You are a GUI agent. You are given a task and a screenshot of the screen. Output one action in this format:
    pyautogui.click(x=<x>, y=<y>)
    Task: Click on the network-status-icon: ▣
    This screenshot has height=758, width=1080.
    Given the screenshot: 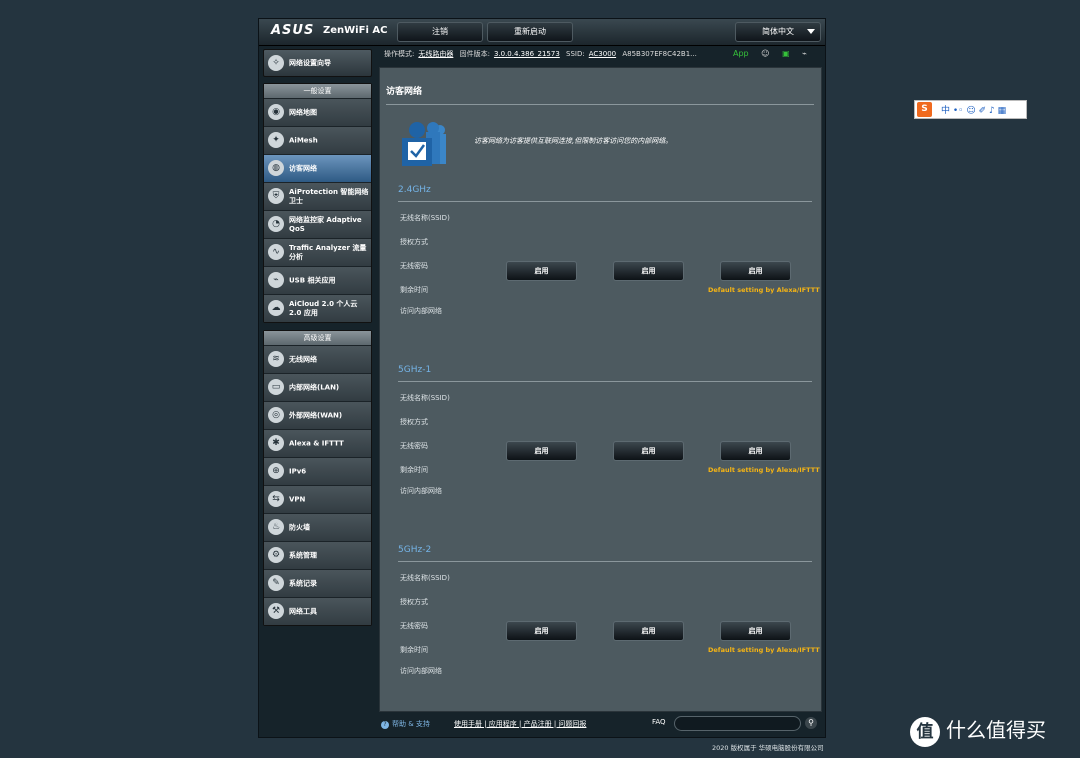 What is the action you would take?
    pyautogui.click(x=786, y=53)
    